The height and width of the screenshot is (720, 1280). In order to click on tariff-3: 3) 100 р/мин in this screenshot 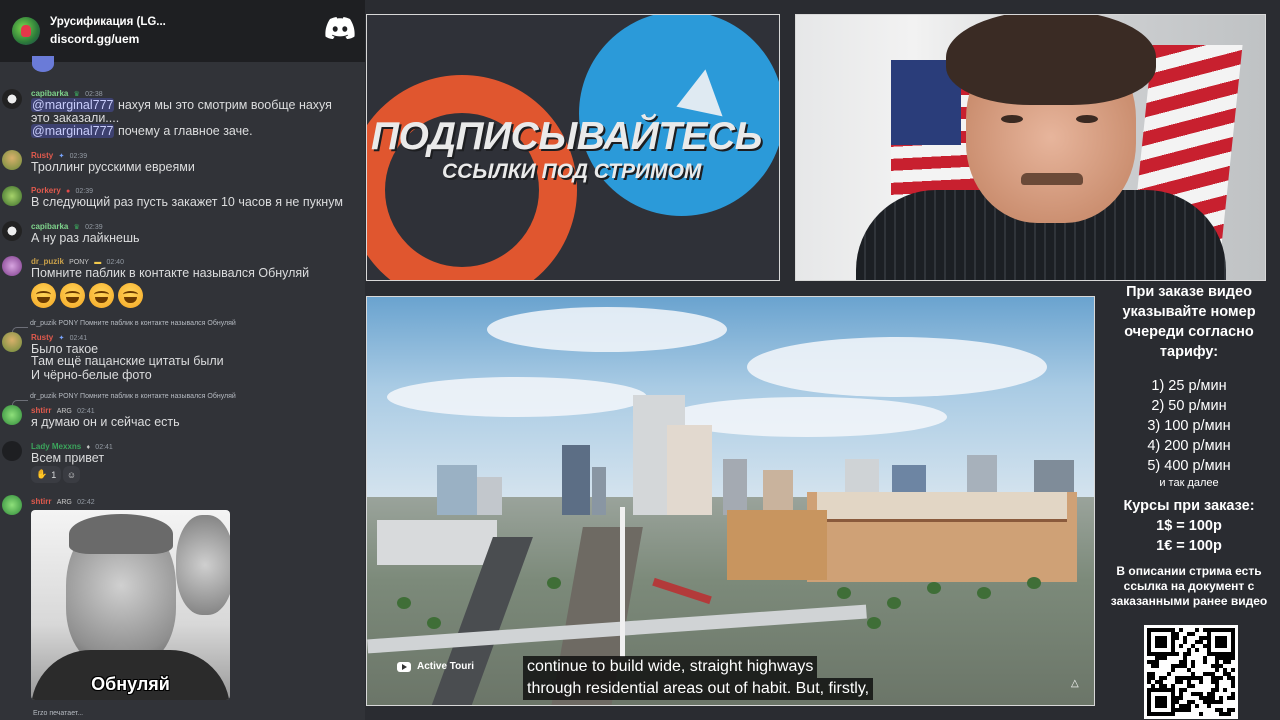, I will do `click(1189, 426)`.